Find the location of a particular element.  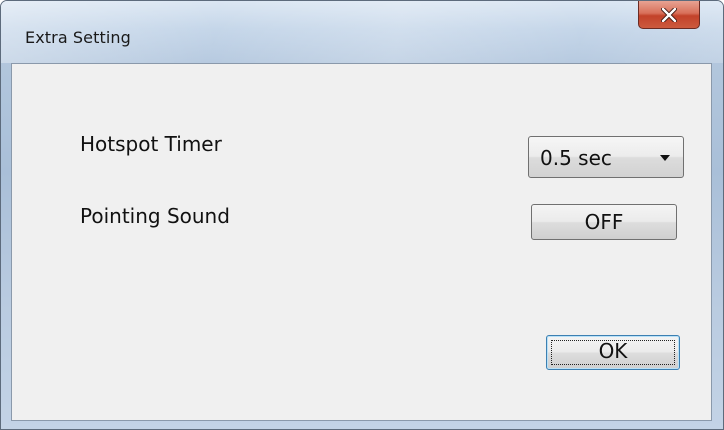

hotspot-timer-dropdown: 0.5 sec is located at coordinates (606, 157).